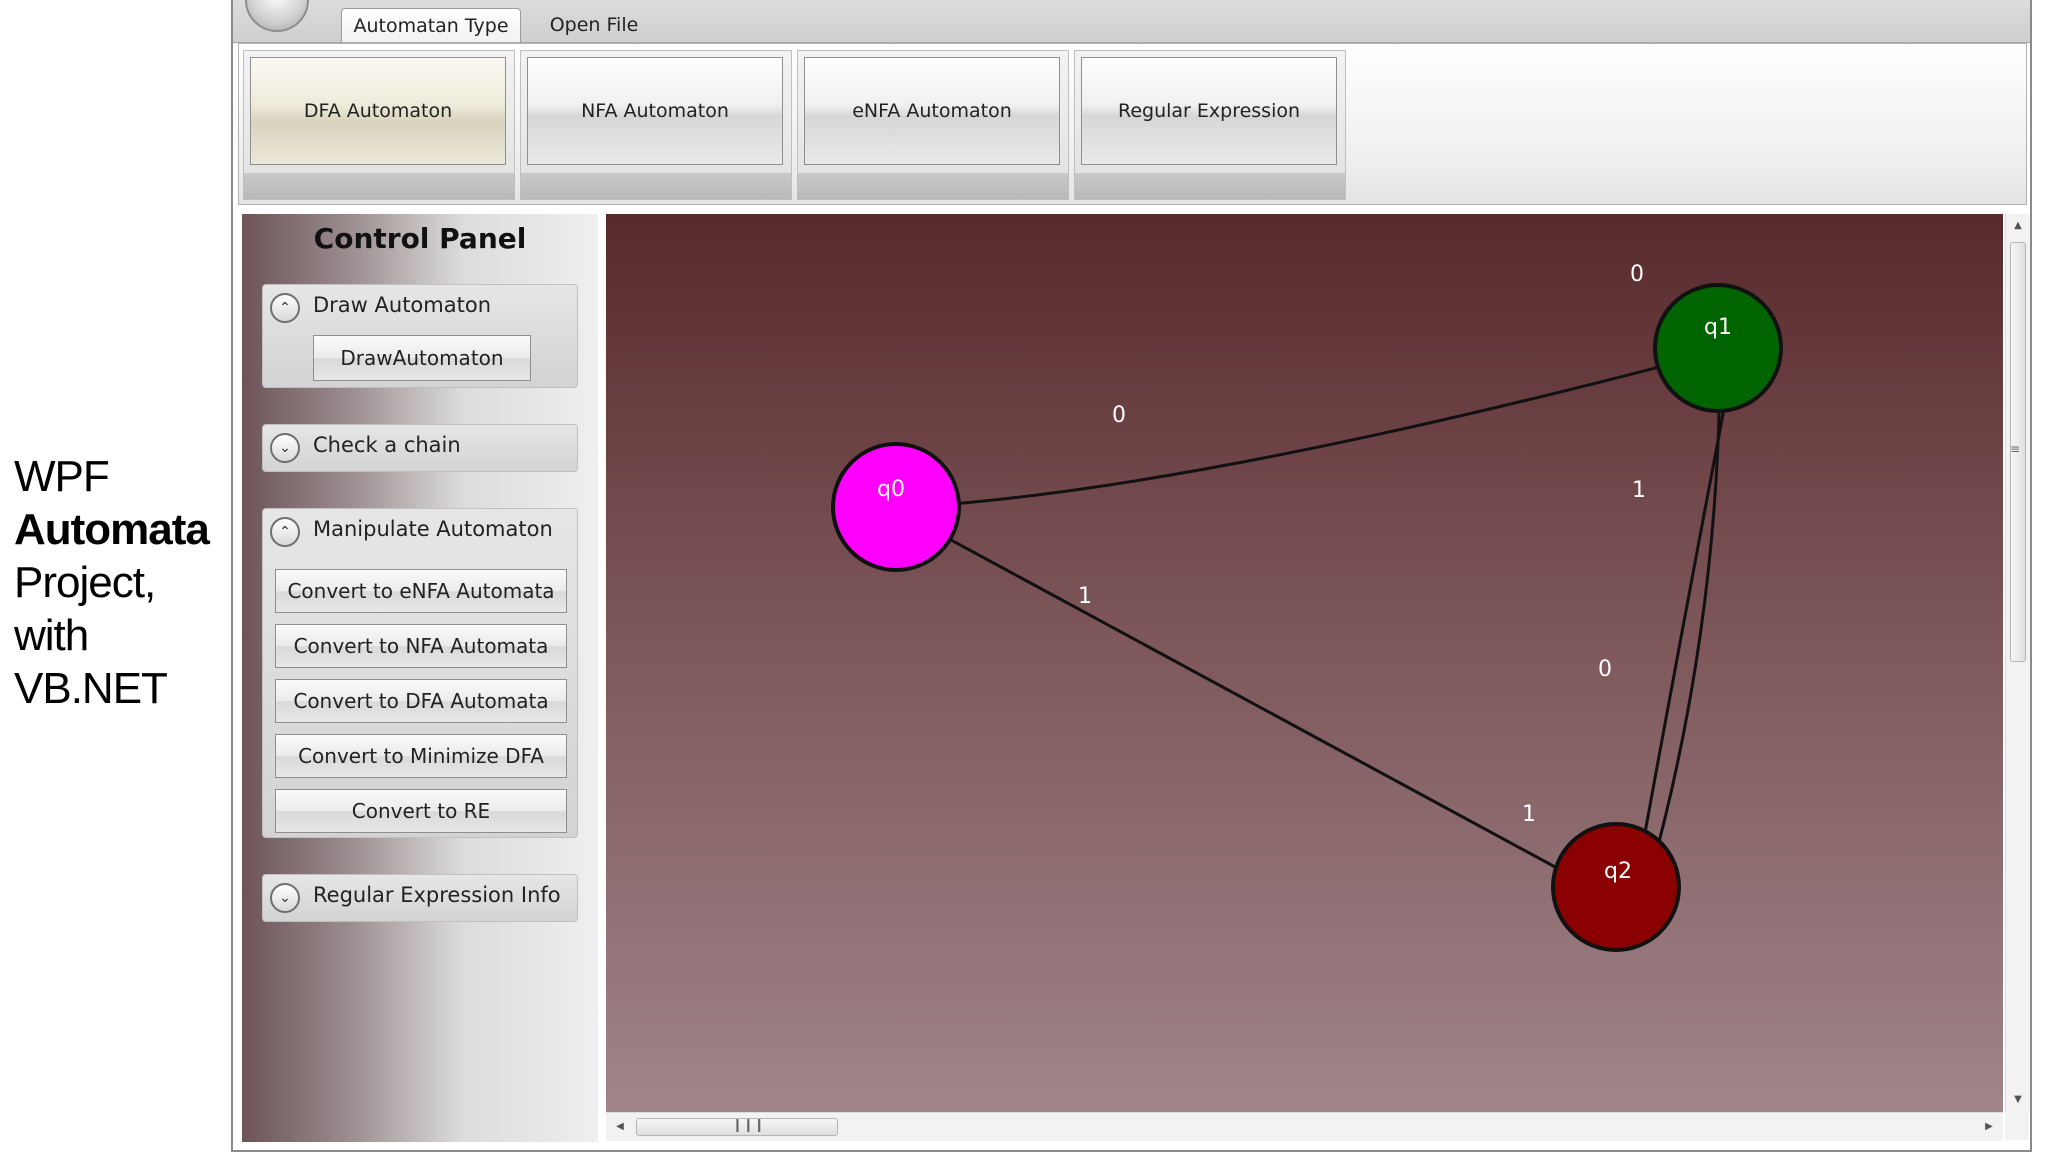 The image size is (2048, 1152). What do you see at coordinates (402, 305) in the screenshot?
I see `expander-label-draw: Draw Automaton` at bounding box center [402, 305].